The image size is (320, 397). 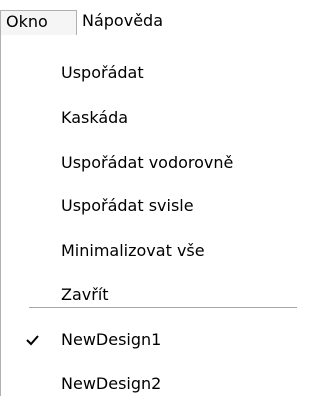 What do you see at coordinates (33, 340) in the screenshot?
I see `checkmark-icon` at bounding box center [33, 340].